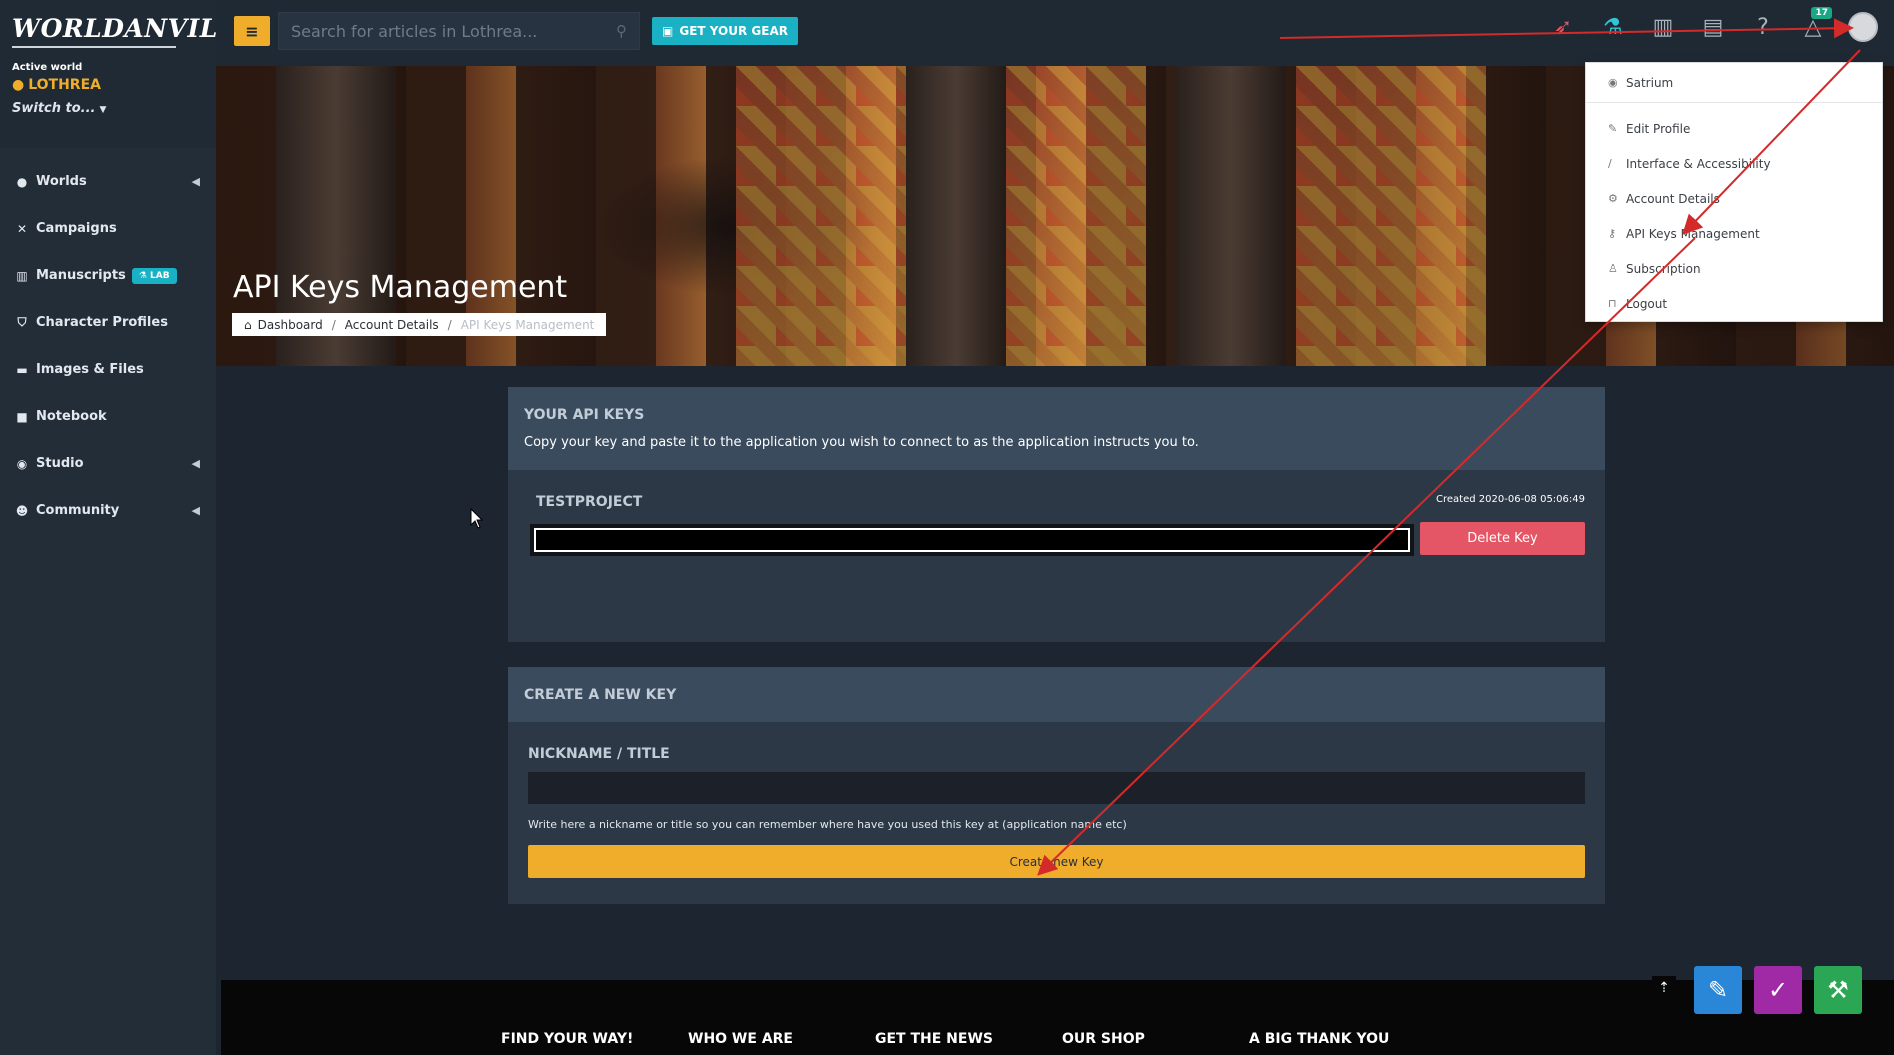 This screenshot has height=1055, width=1894. What do you see at coordinates (61, 181) in the screenshot?
I see `sidebar-item-label: Worlds` at bounding box center [61, 181].